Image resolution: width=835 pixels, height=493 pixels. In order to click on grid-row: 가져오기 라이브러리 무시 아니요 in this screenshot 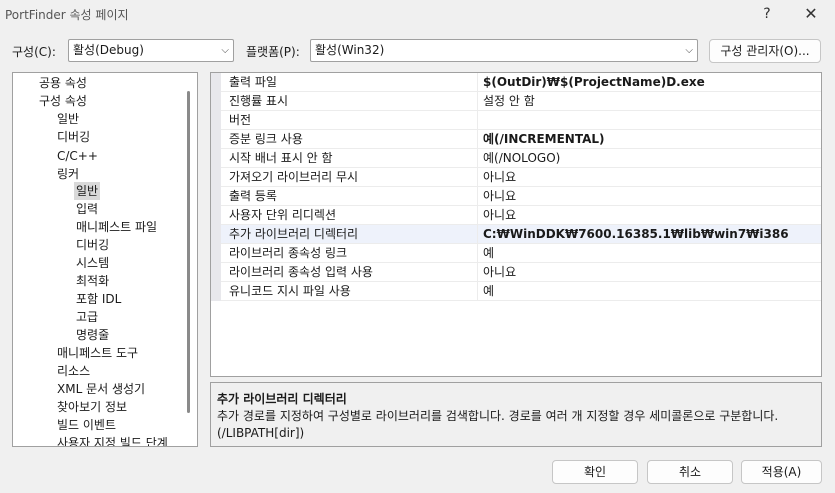, I will do `click(516, 177)`.